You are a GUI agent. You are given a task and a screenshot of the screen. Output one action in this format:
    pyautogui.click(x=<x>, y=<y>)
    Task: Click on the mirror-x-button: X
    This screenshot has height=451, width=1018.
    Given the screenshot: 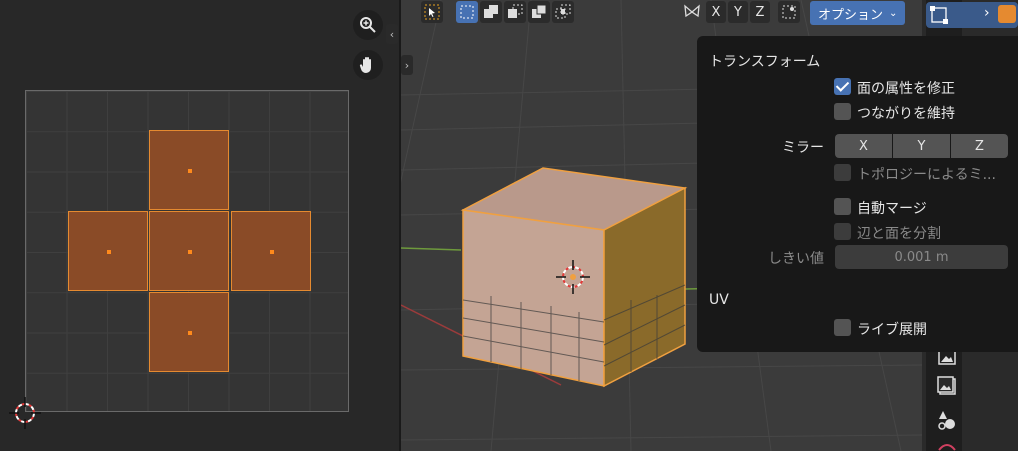 What is the action you would take?
    pyautogui.click(x=863, y=146)
    